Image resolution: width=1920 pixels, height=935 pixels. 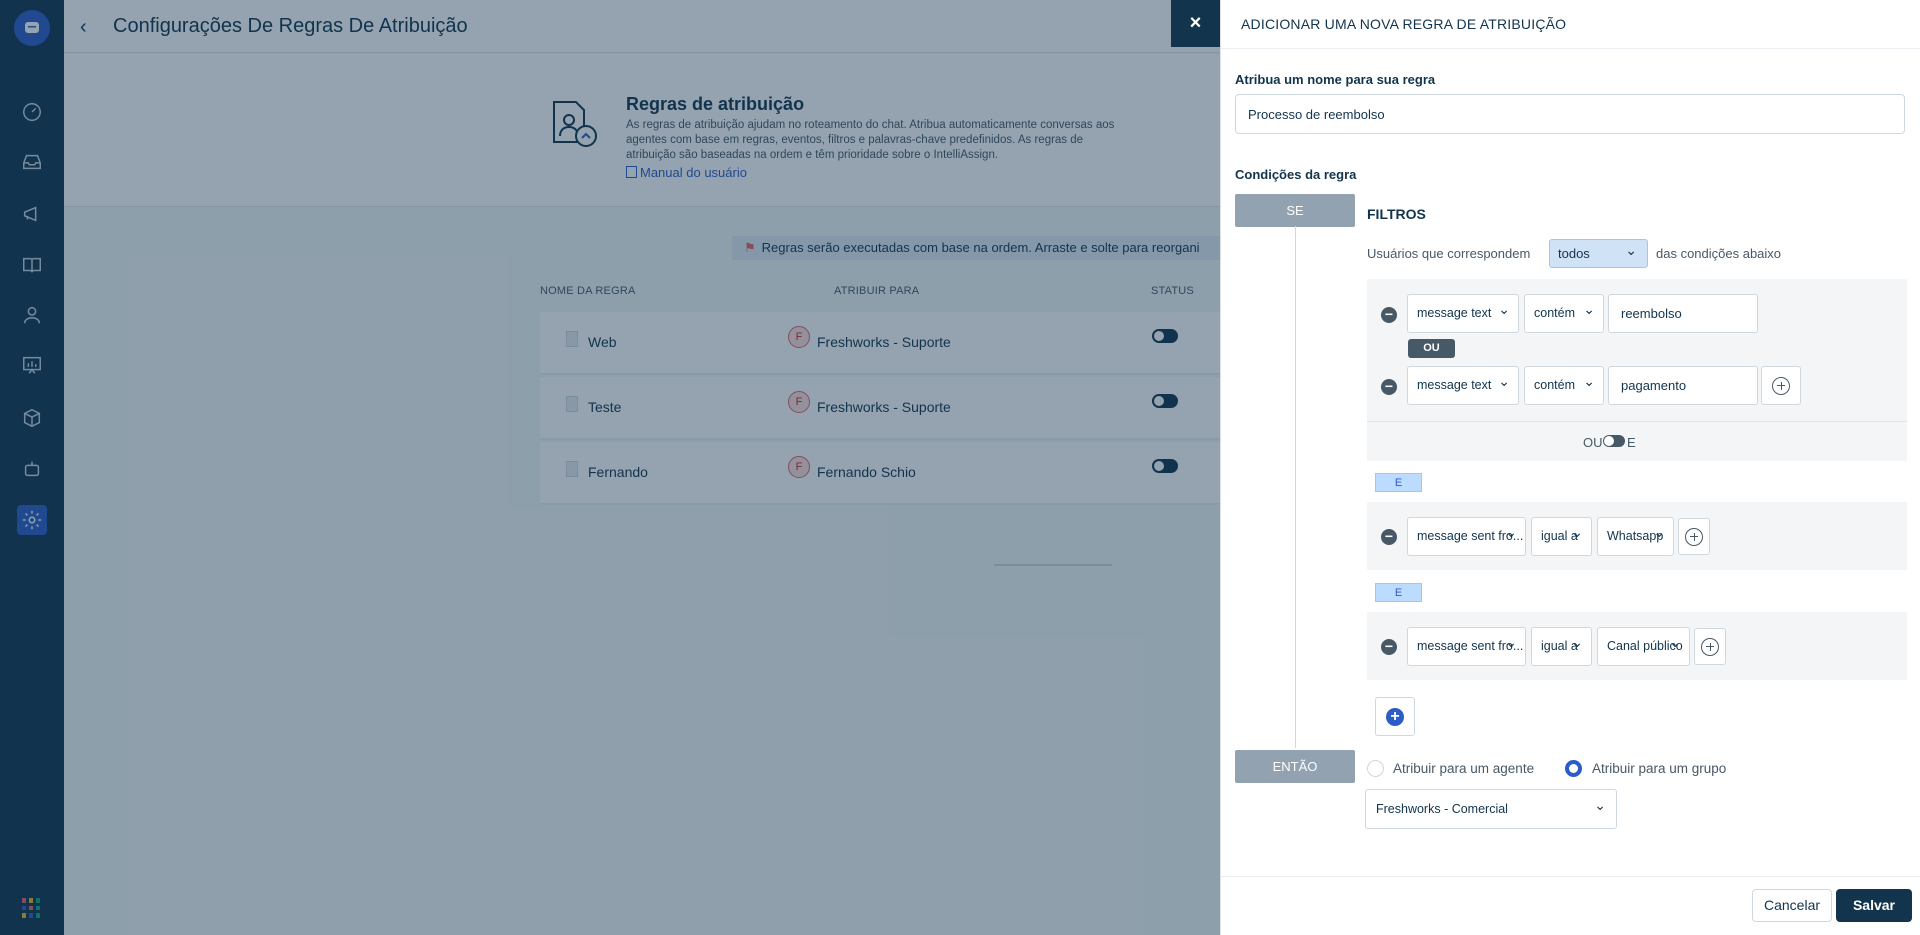 What do you see at coordinates (1464, 768) in the screenshot?
I see `assign-agent-label: Atribuir para um agente` at bounding box center [1464, 768].